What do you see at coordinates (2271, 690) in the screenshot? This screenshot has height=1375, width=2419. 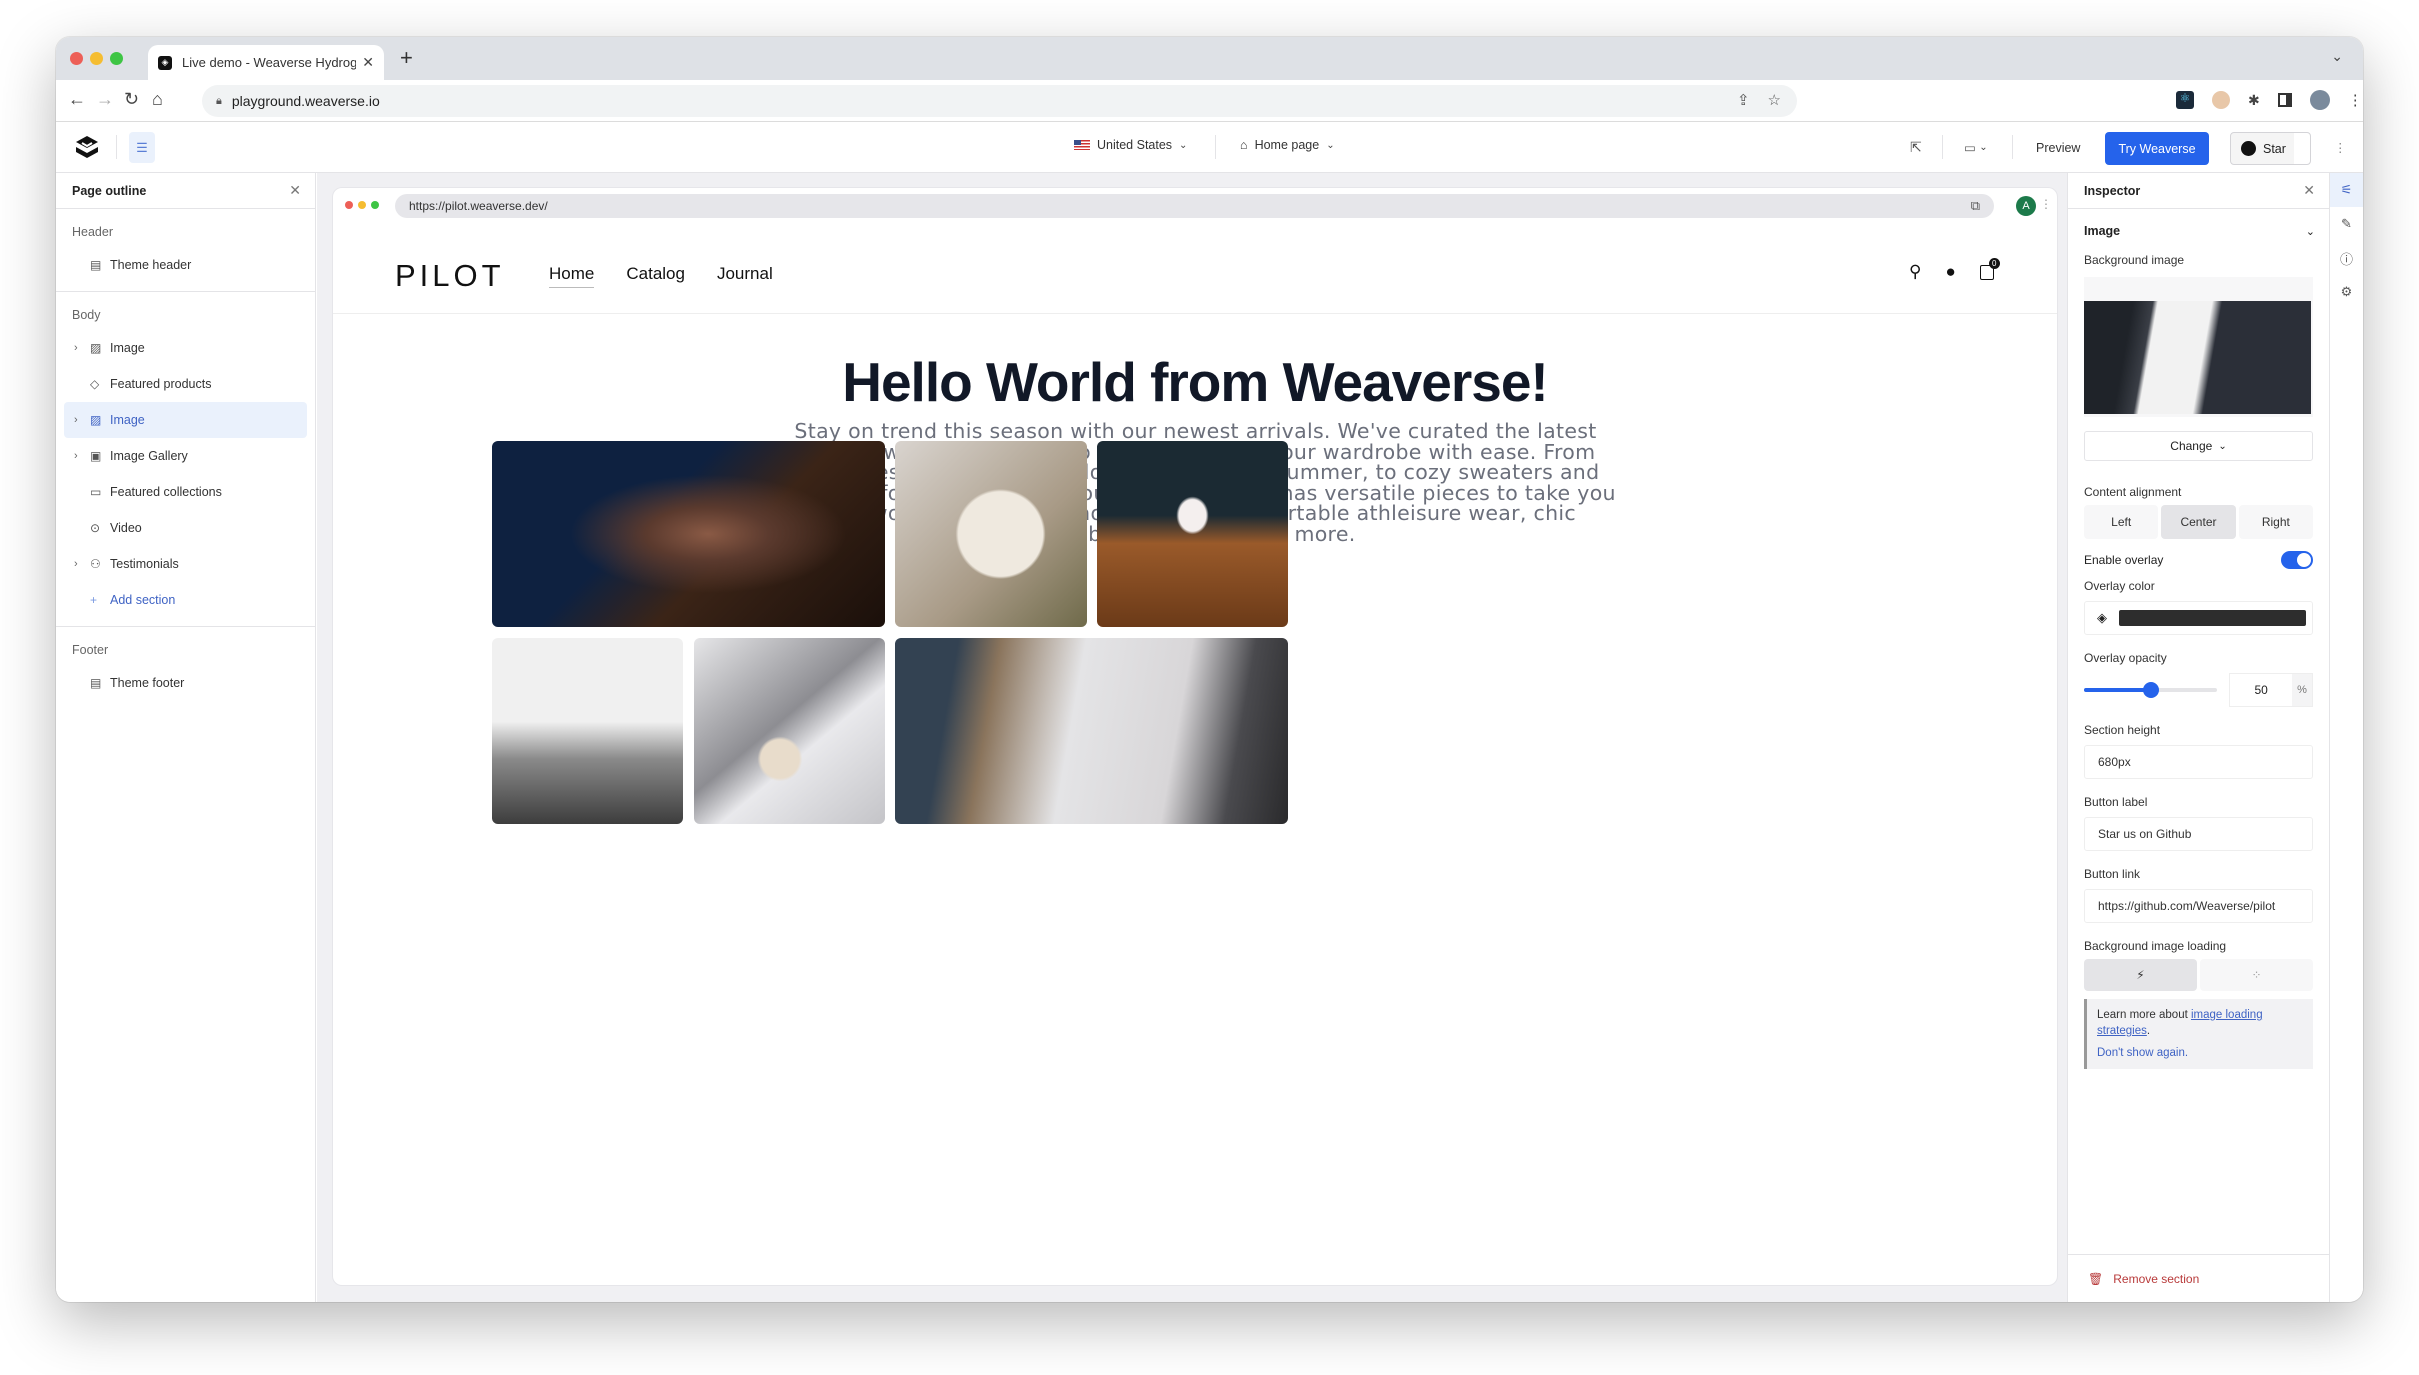 I see `opacity-input: 50%` at bounding box center [2271, 690].